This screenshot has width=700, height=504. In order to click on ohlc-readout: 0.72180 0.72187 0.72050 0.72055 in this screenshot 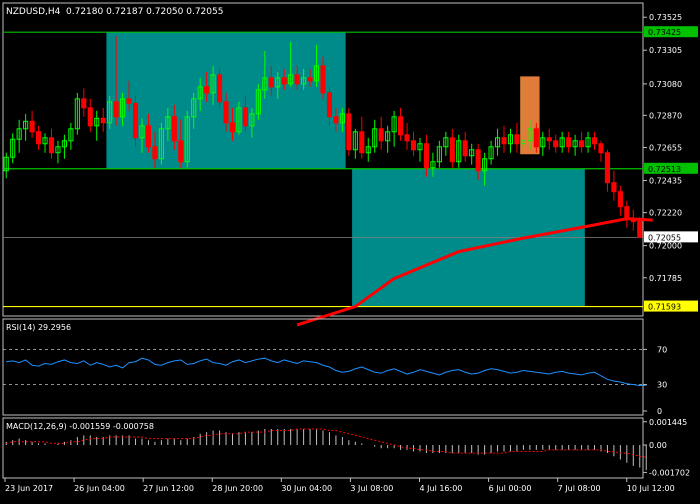, I will do `click(144, 12)`.